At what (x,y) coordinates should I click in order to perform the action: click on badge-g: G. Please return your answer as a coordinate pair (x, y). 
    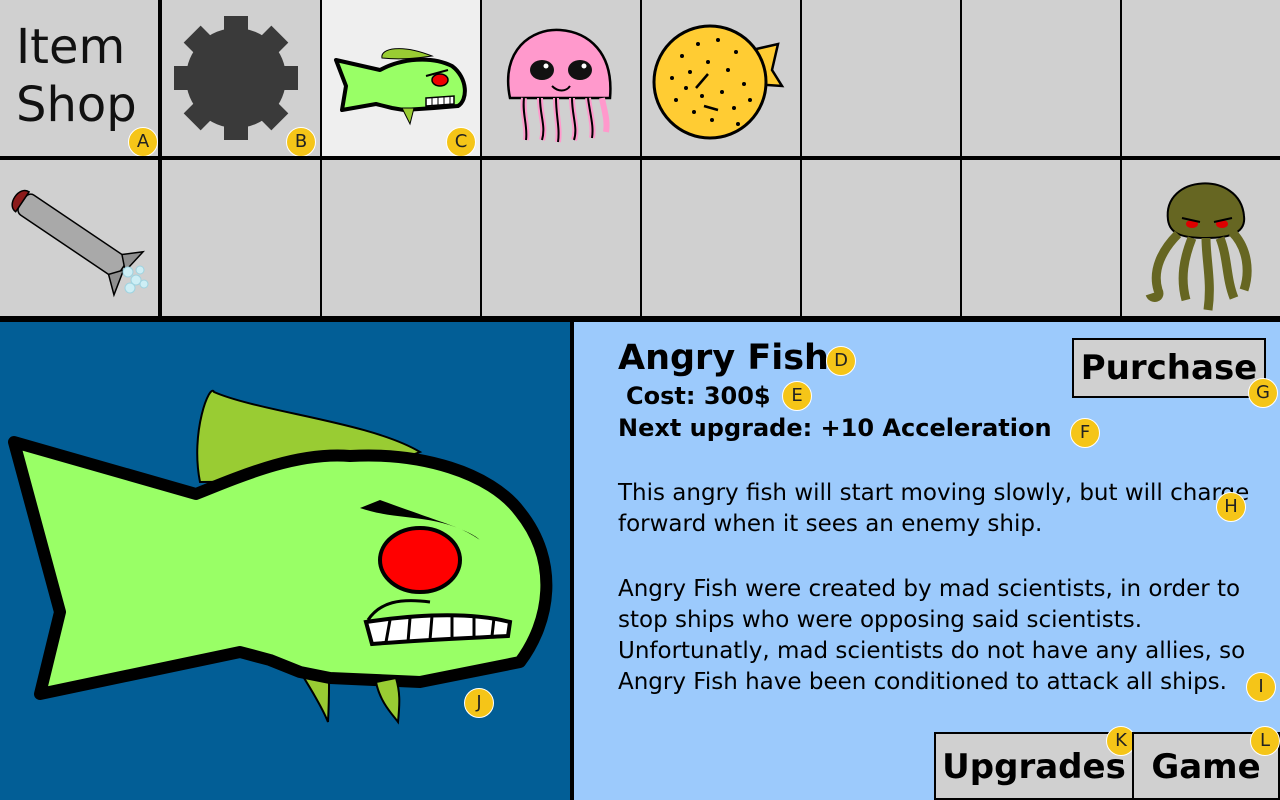
    Looking at the image, I should click on (1263, 393).